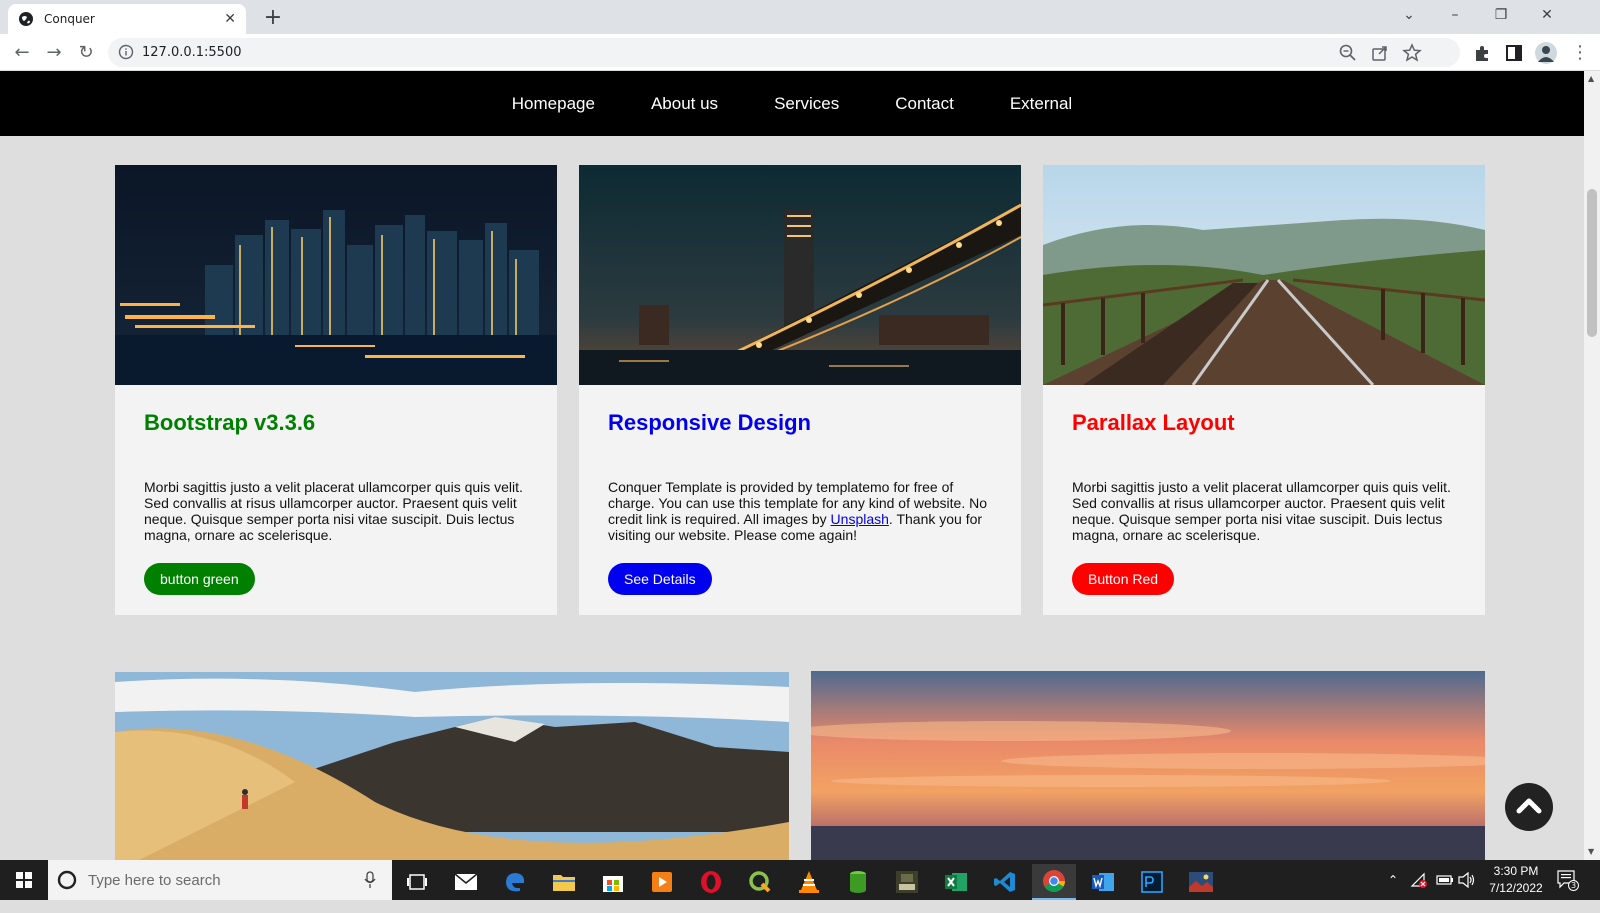 The width and height of the screenshot is (1600, 913). What do you see at coordinates (553, 104) in the screenshot?
I see `nav-homepage: Homepage` at bounding box center [553, 104].